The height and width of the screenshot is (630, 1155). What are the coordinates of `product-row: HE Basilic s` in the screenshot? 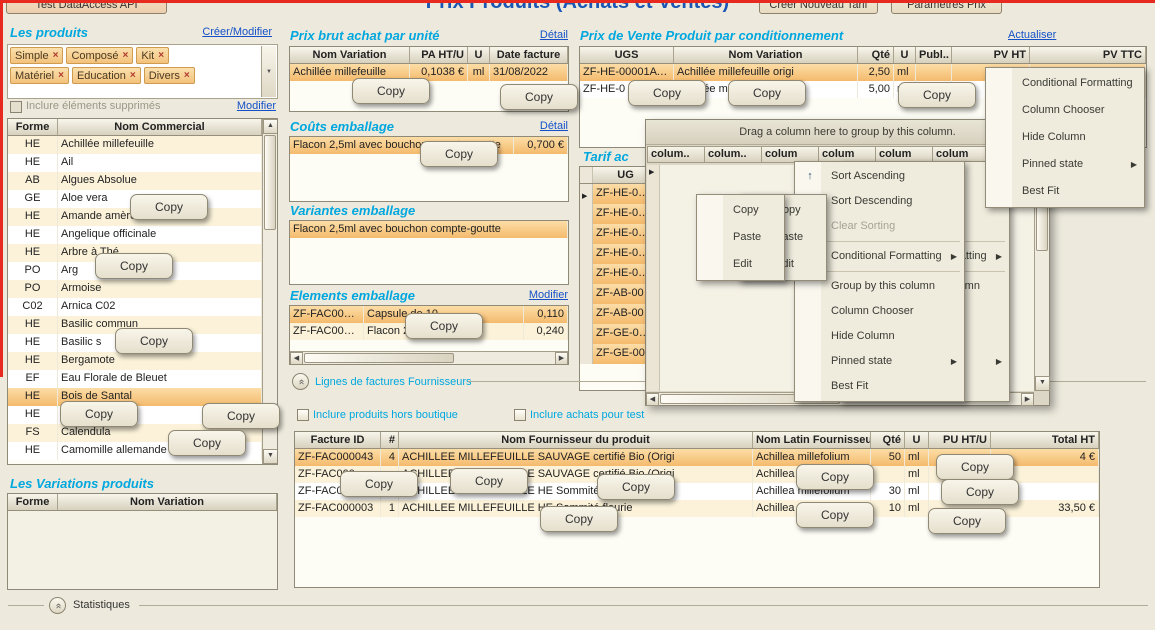 It's located at (135, 343).